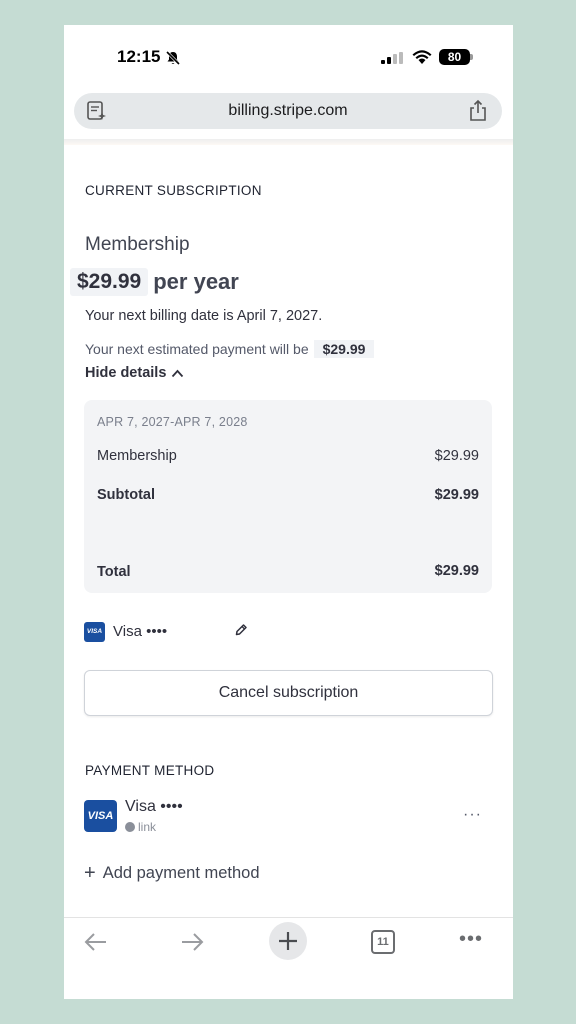  I want to click on hide-details-toggle: Hide details, so click(134, 373).